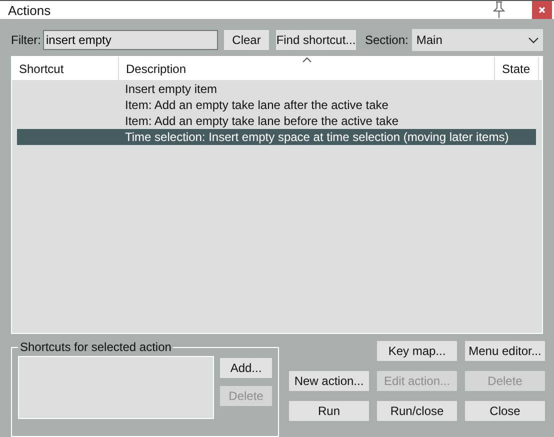  Describe the element at coordinates (276, 89) in the screenshot. I see `action-row: Insert empty item` at that location.